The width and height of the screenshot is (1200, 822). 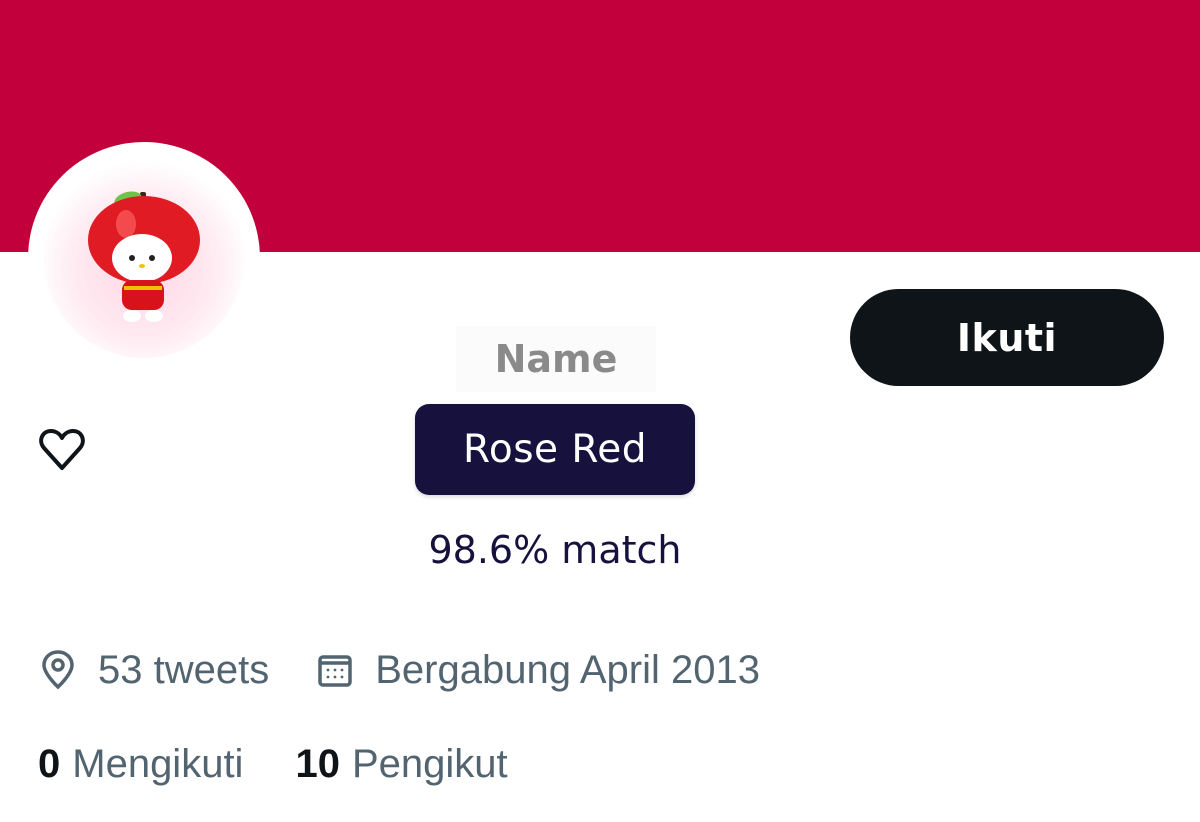 I want to click on location-pin-icon, so click(x=58, y=670).